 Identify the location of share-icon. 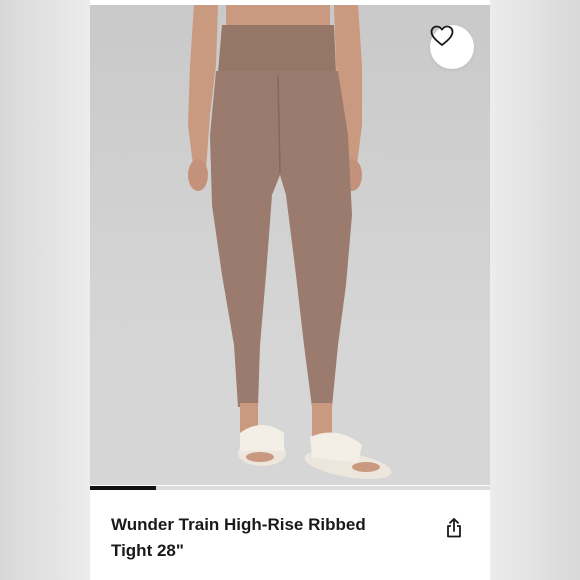
(454, 528).